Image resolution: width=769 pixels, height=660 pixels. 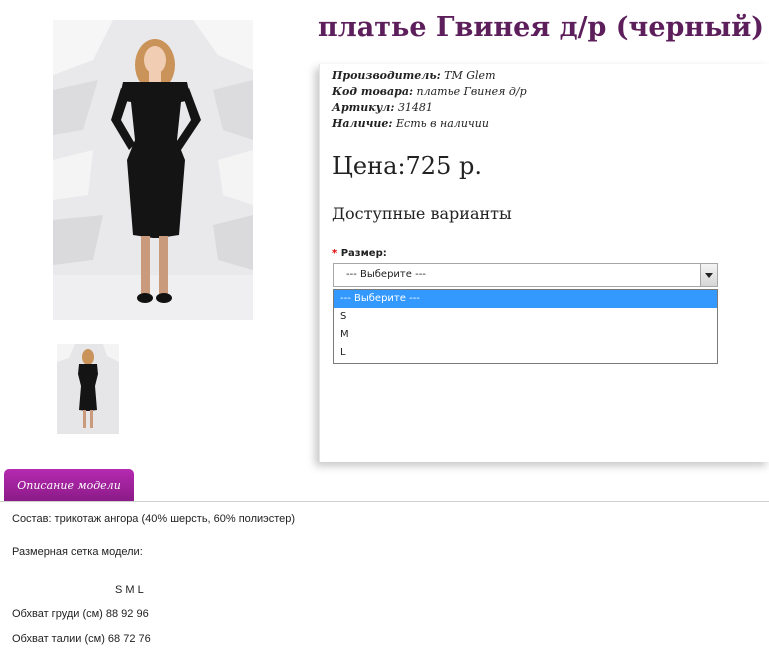 What do you see at coordinates (525, 317) in the screenshot?
I see `size-option-s: S` at bounding box center [525, 317].